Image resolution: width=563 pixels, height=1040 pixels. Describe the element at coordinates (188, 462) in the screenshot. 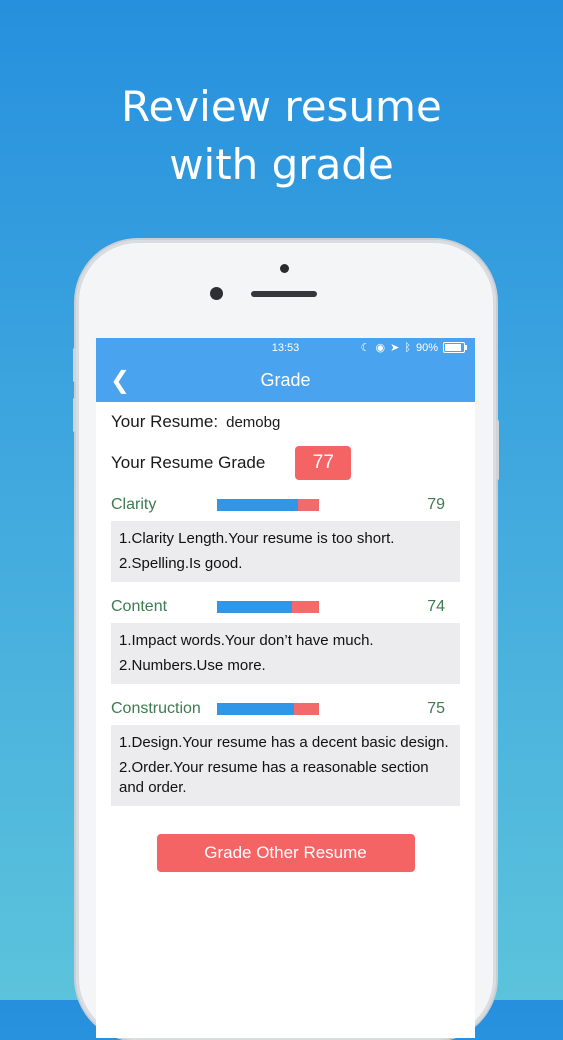

I see `grade-label: Your Resume Grade` at that location.